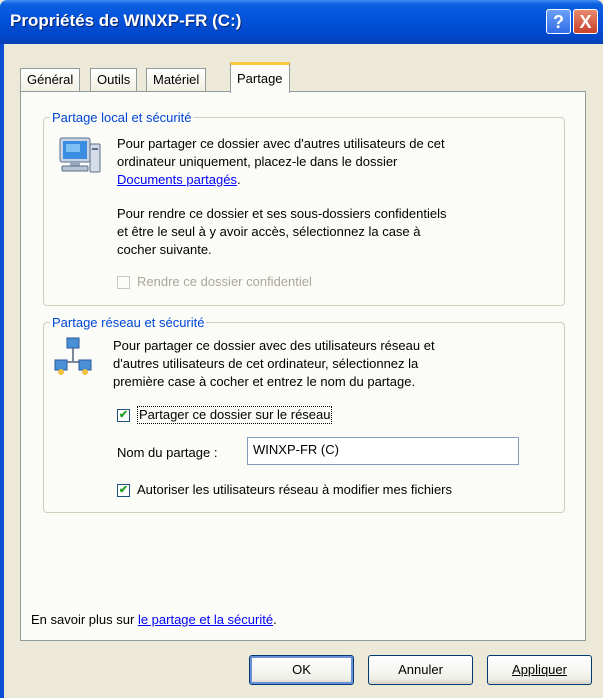 This screenshot has height=698, width=603. I want to click on local-sharing-period: ., so click(238, 179).